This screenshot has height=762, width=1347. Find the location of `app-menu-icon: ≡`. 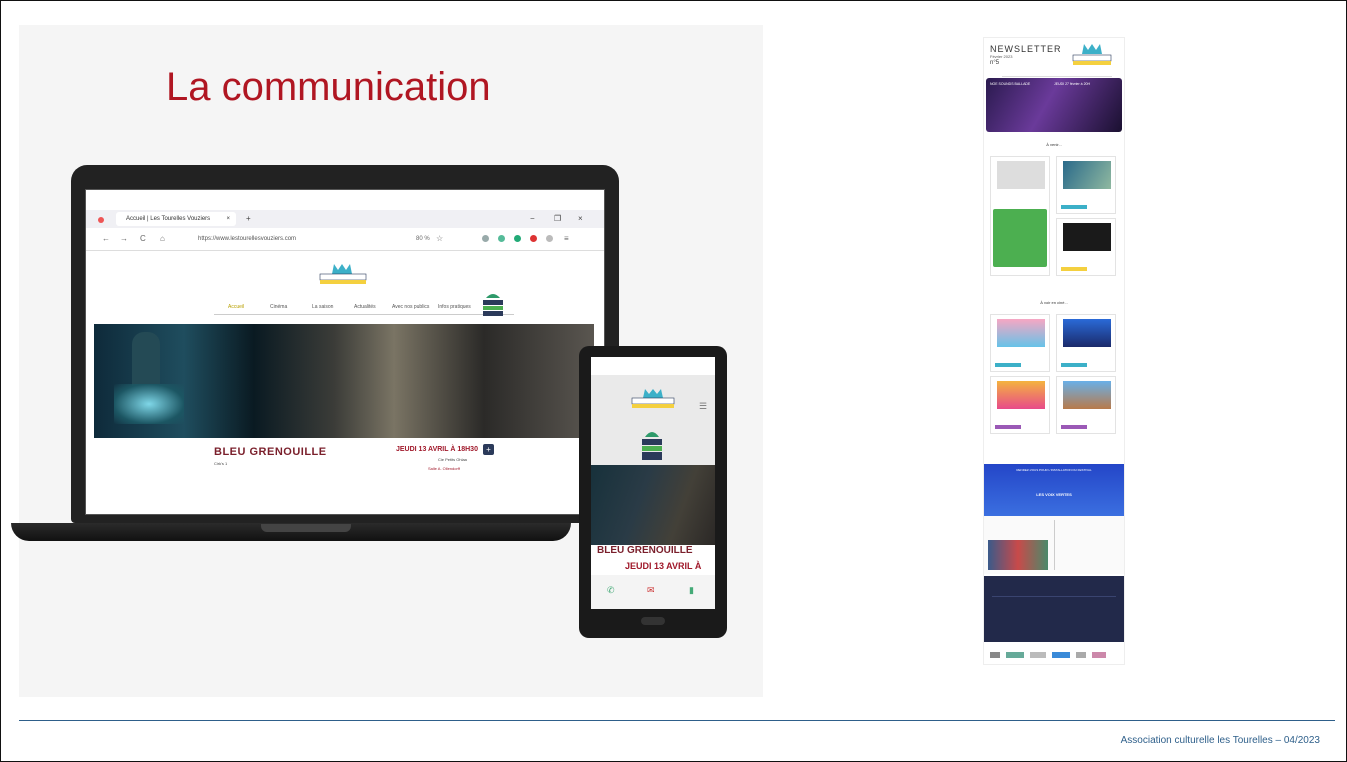

app-menu-icon: ≡ is located at coordinates (566, 238).